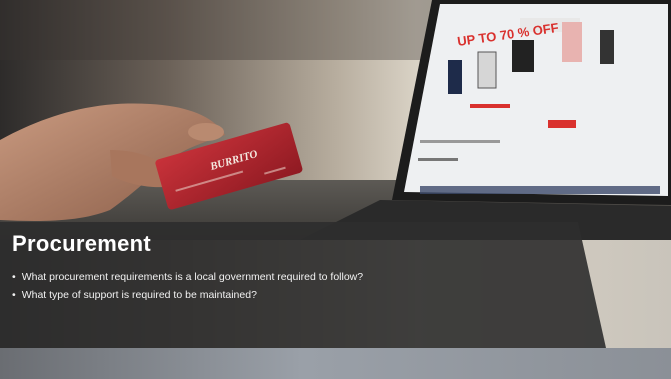 This screenshot has height=379, width=671. Describe the element at coordinates (82, 243) in the screenshot. I see `slide-title: Procurement` at that location.